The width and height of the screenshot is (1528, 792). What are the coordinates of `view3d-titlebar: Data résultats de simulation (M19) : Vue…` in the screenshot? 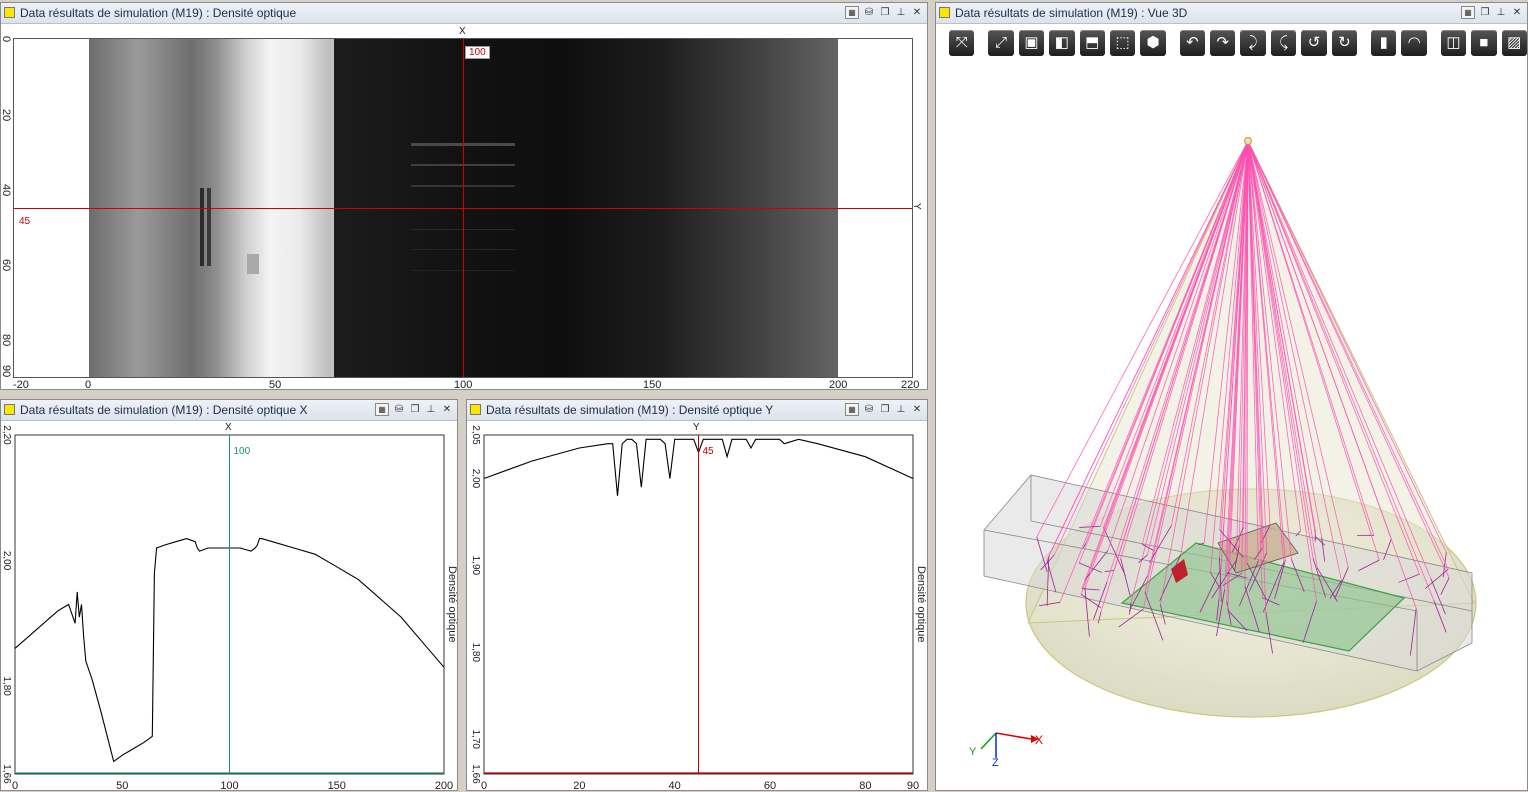 It's located at (1231, 13).